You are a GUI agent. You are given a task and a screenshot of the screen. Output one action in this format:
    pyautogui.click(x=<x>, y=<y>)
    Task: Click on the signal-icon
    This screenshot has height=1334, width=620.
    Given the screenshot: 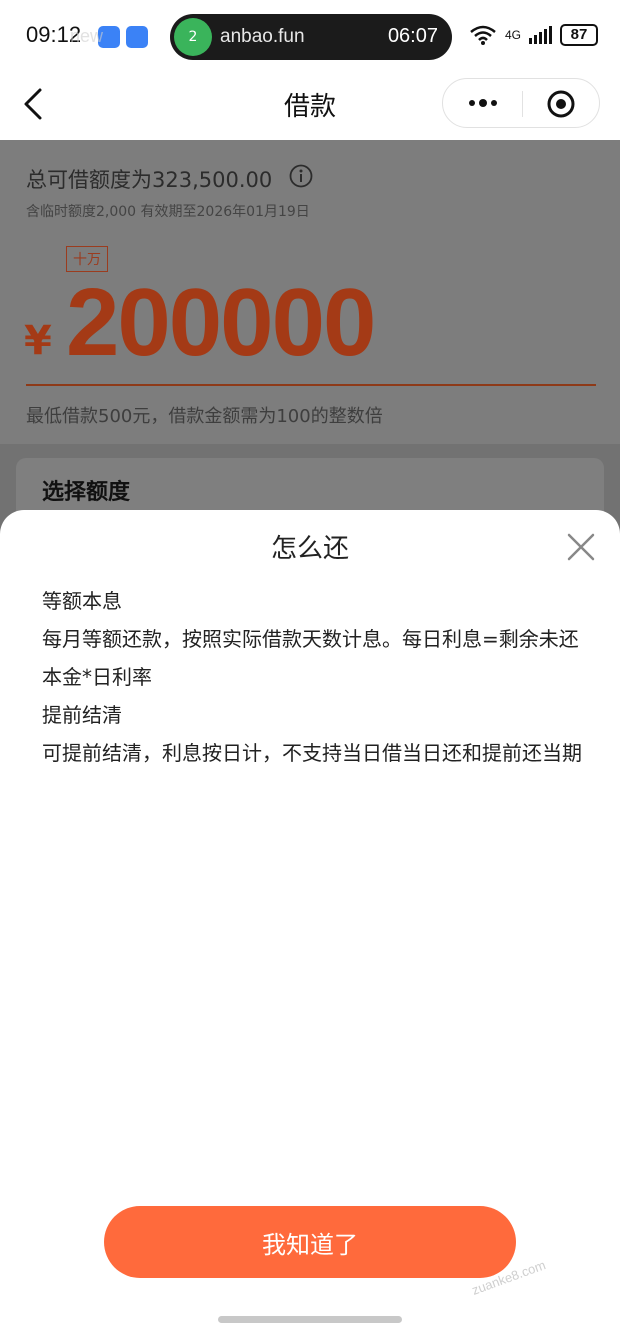 What is the action you would take?
    pyautogui.click(x=540, y=35)
    